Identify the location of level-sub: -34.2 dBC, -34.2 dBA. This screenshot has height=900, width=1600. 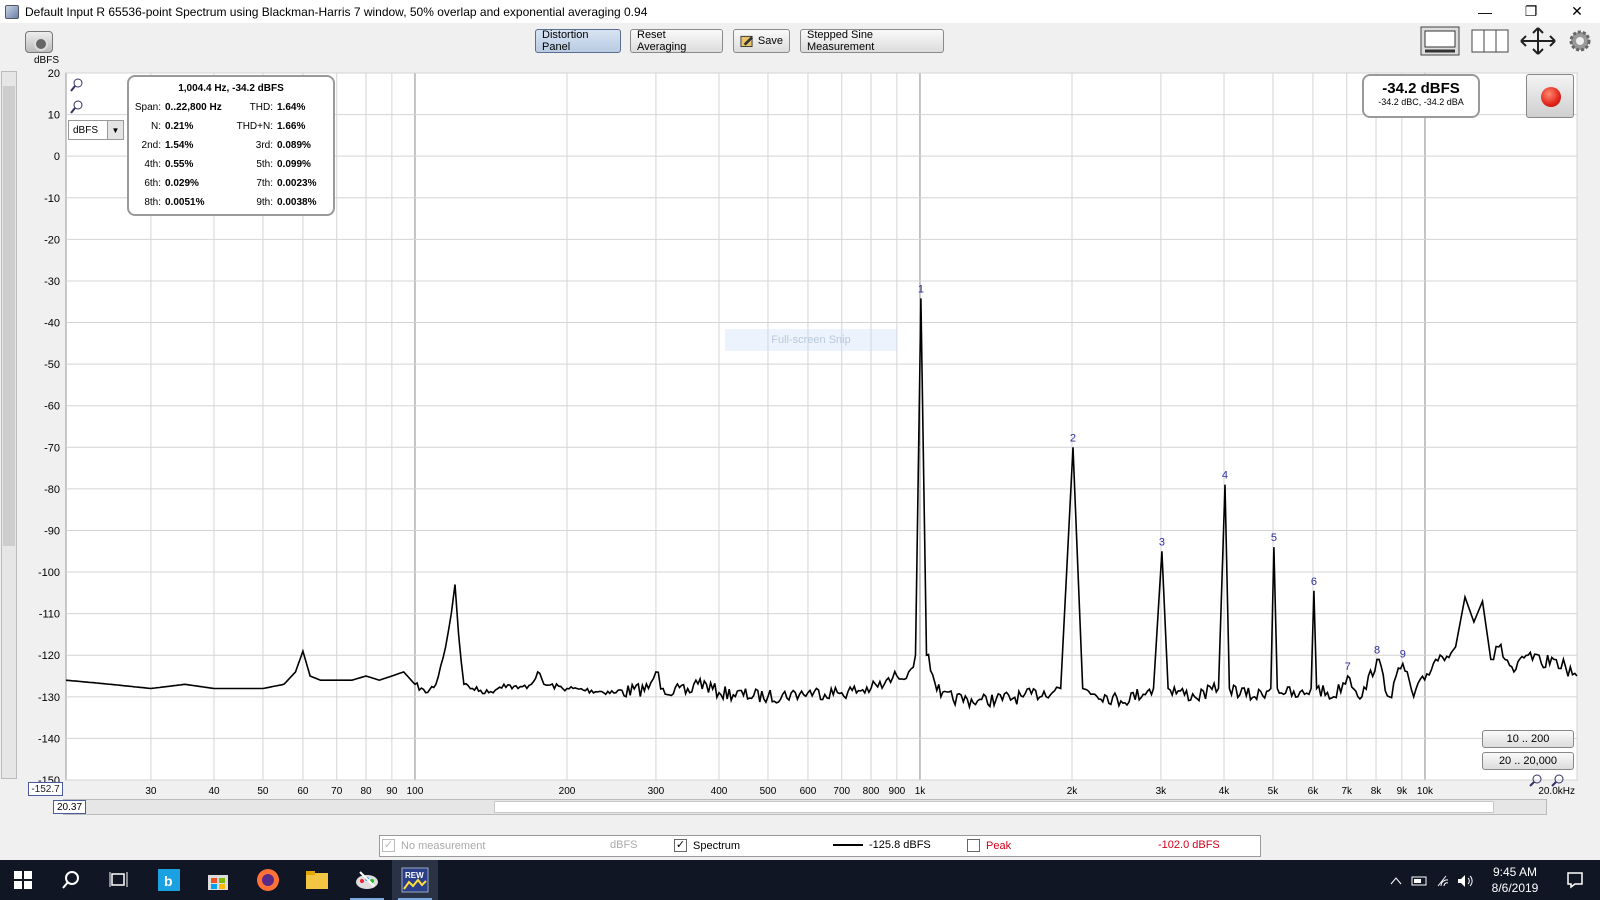
(1421, 102).